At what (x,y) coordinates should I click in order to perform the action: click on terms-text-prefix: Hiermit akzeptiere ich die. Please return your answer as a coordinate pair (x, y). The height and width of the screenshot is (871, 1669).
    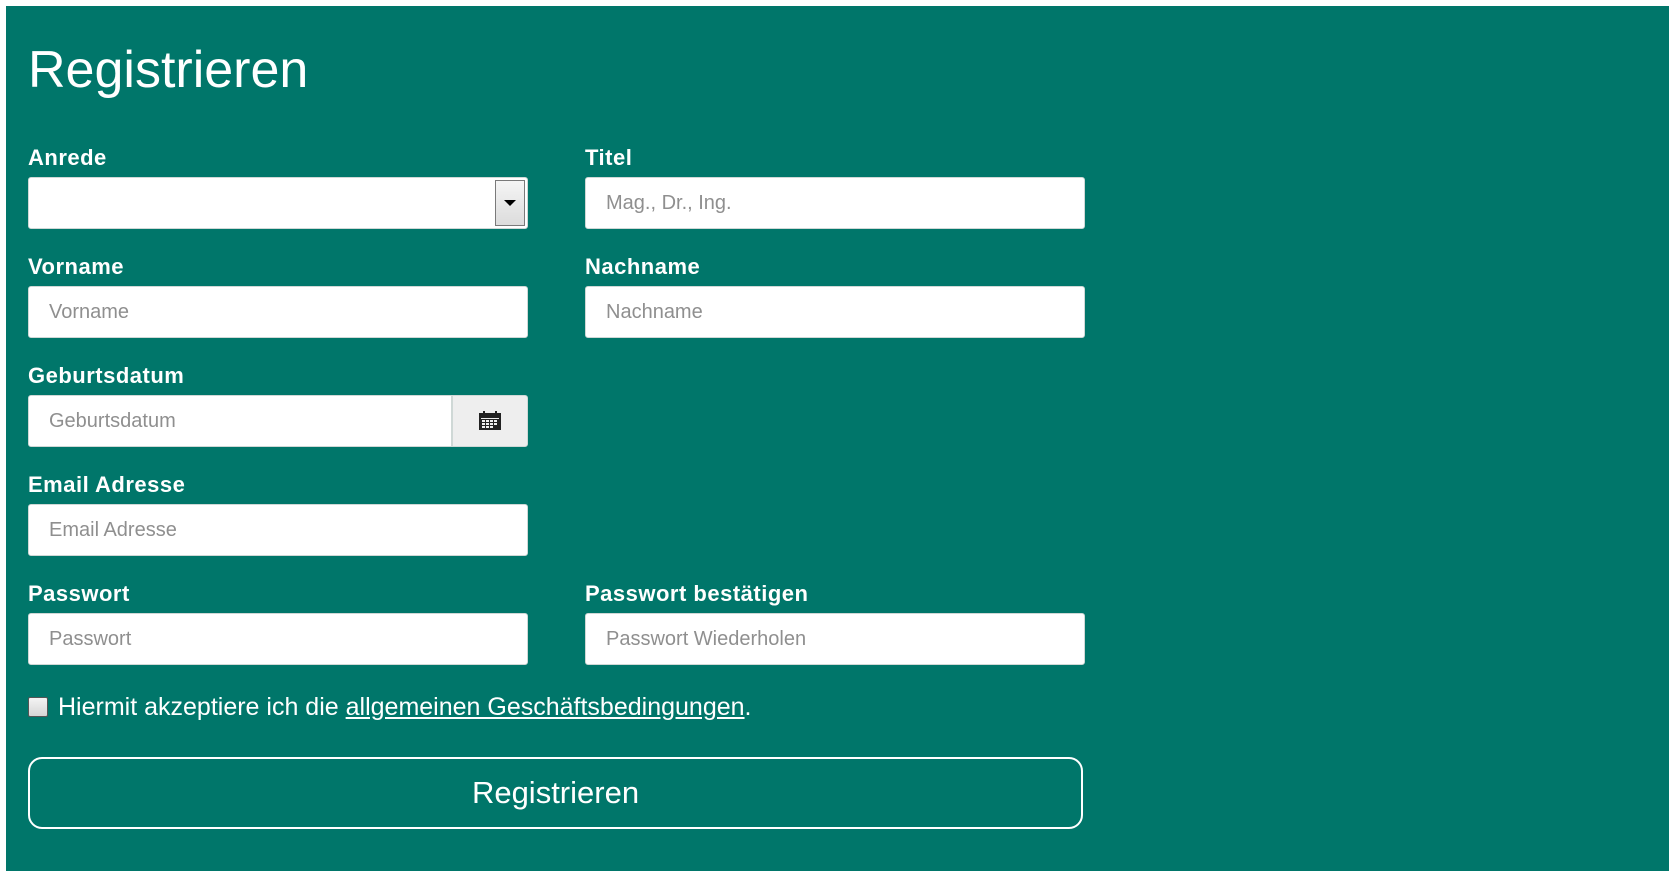
    Looking at the image, I should click on (202, 707).